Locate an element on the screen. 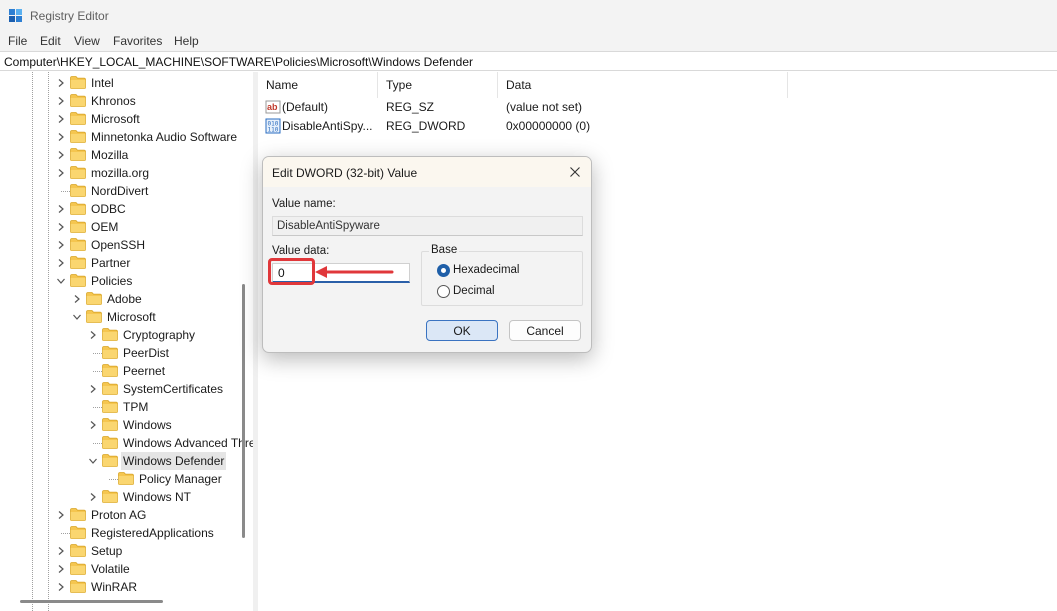 The width and height of the screenshot is (1057, 611). tree-item: Intel is located at coordinates (118, 83).